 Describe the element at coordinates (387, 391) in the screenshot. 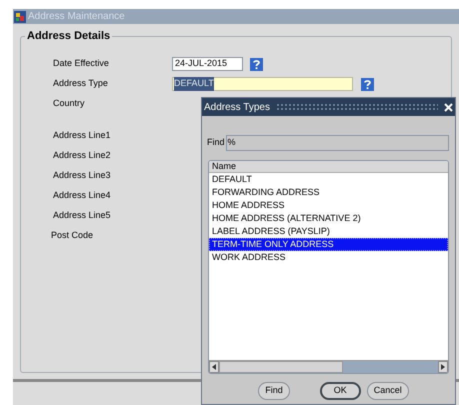

I see `dialog-button: Cancel` at that location.